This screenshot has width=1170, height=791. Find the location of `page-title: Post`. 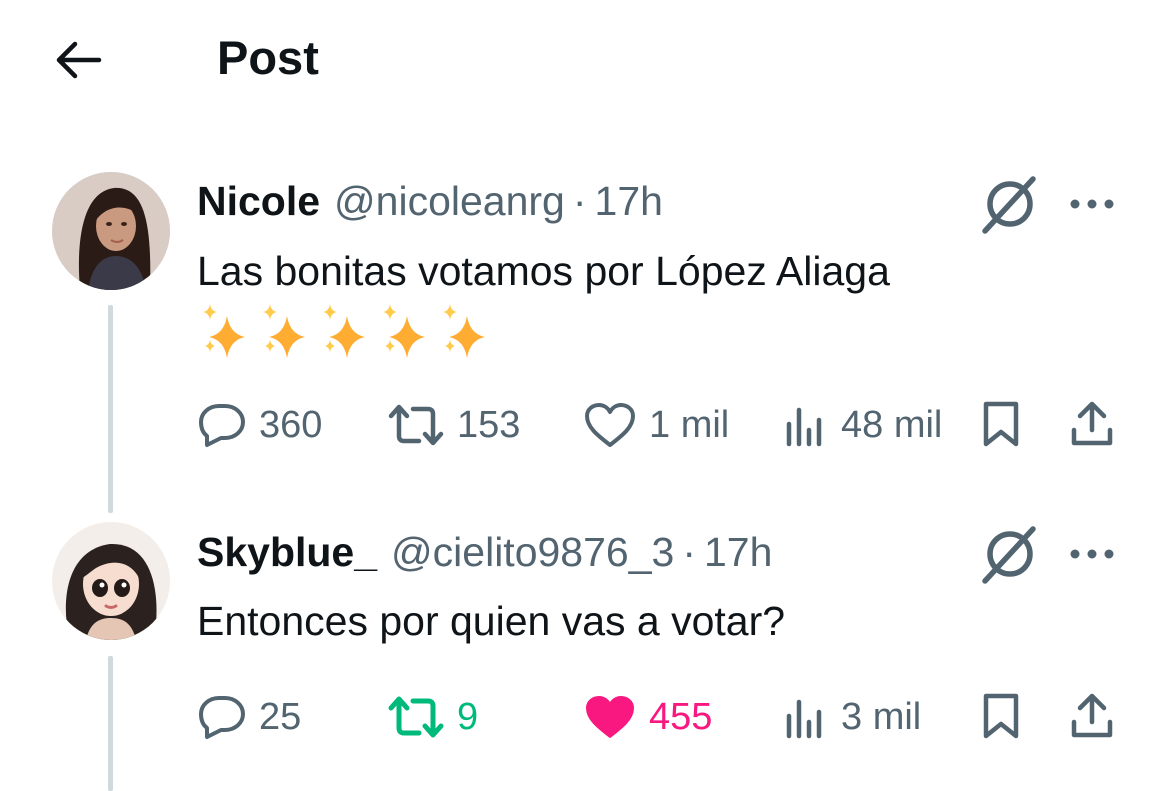

page-title: Post is located at coordinates (268, 57).